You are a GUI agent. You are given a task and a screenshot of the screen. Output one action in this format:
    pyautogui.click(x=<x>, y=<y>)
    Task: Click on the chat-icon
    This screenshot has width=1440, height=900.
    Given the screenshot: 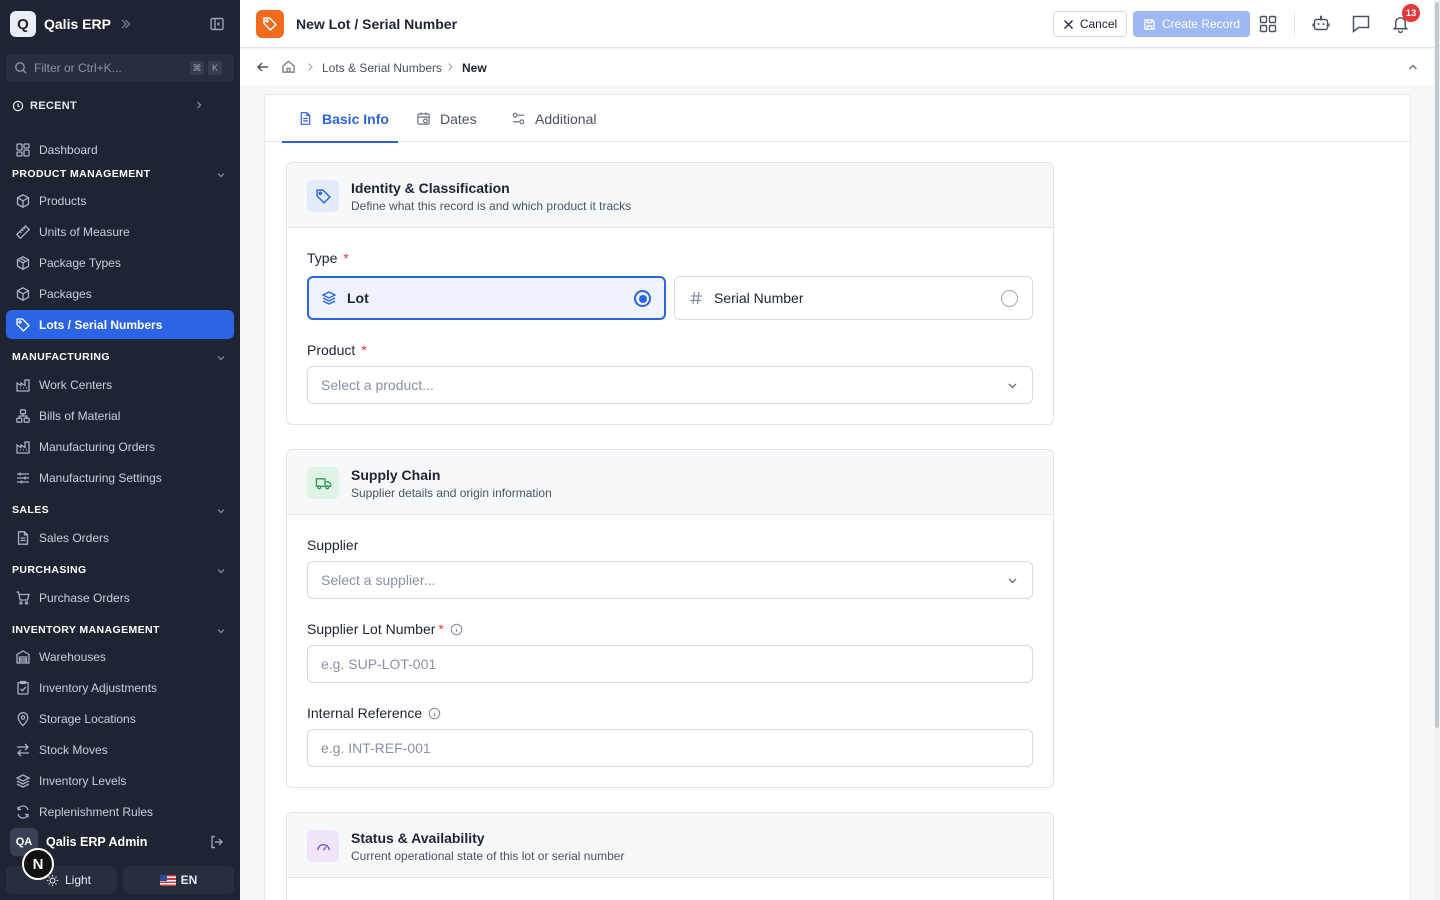 What is the action you would take?
    pyautogui.click(x=1361, y=24)
    